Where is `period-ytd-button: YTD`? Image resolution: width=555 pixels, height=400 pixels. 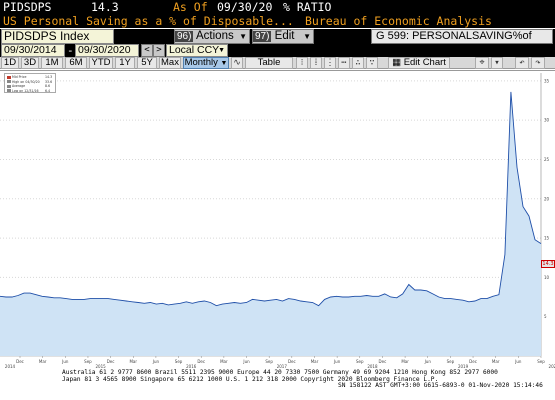 period-ytd-button: YTD is located at coordinates (101, 63).